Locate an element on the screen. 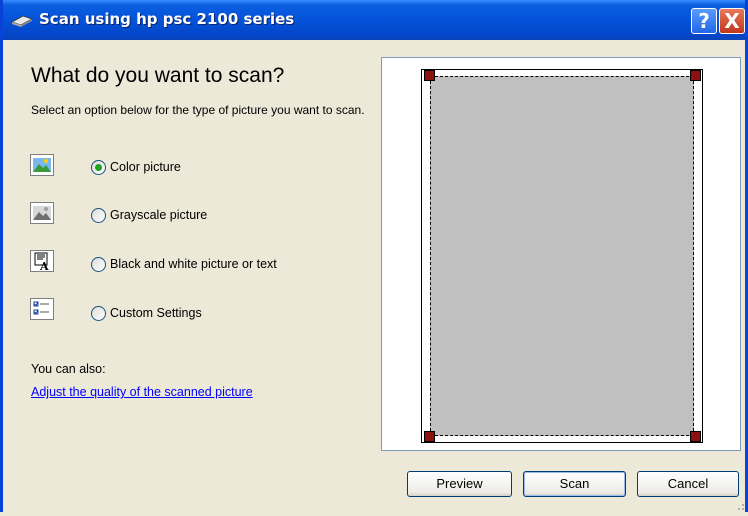 This screenshot has height=516, width=748. preview-button: Preview is located at coordinates (459, 484).